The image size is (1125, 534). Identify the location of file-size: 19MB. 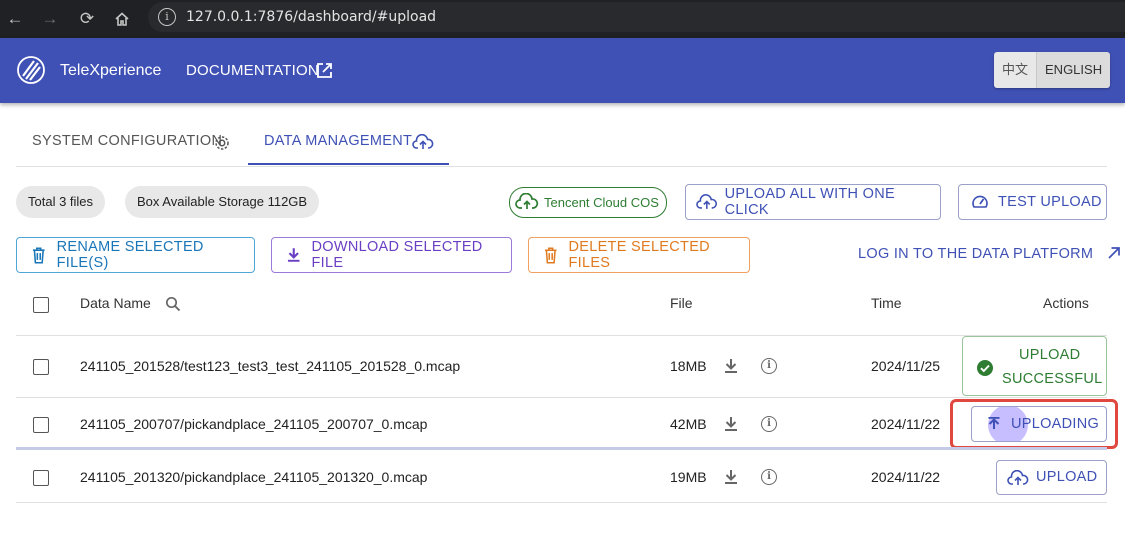
(688, 477).